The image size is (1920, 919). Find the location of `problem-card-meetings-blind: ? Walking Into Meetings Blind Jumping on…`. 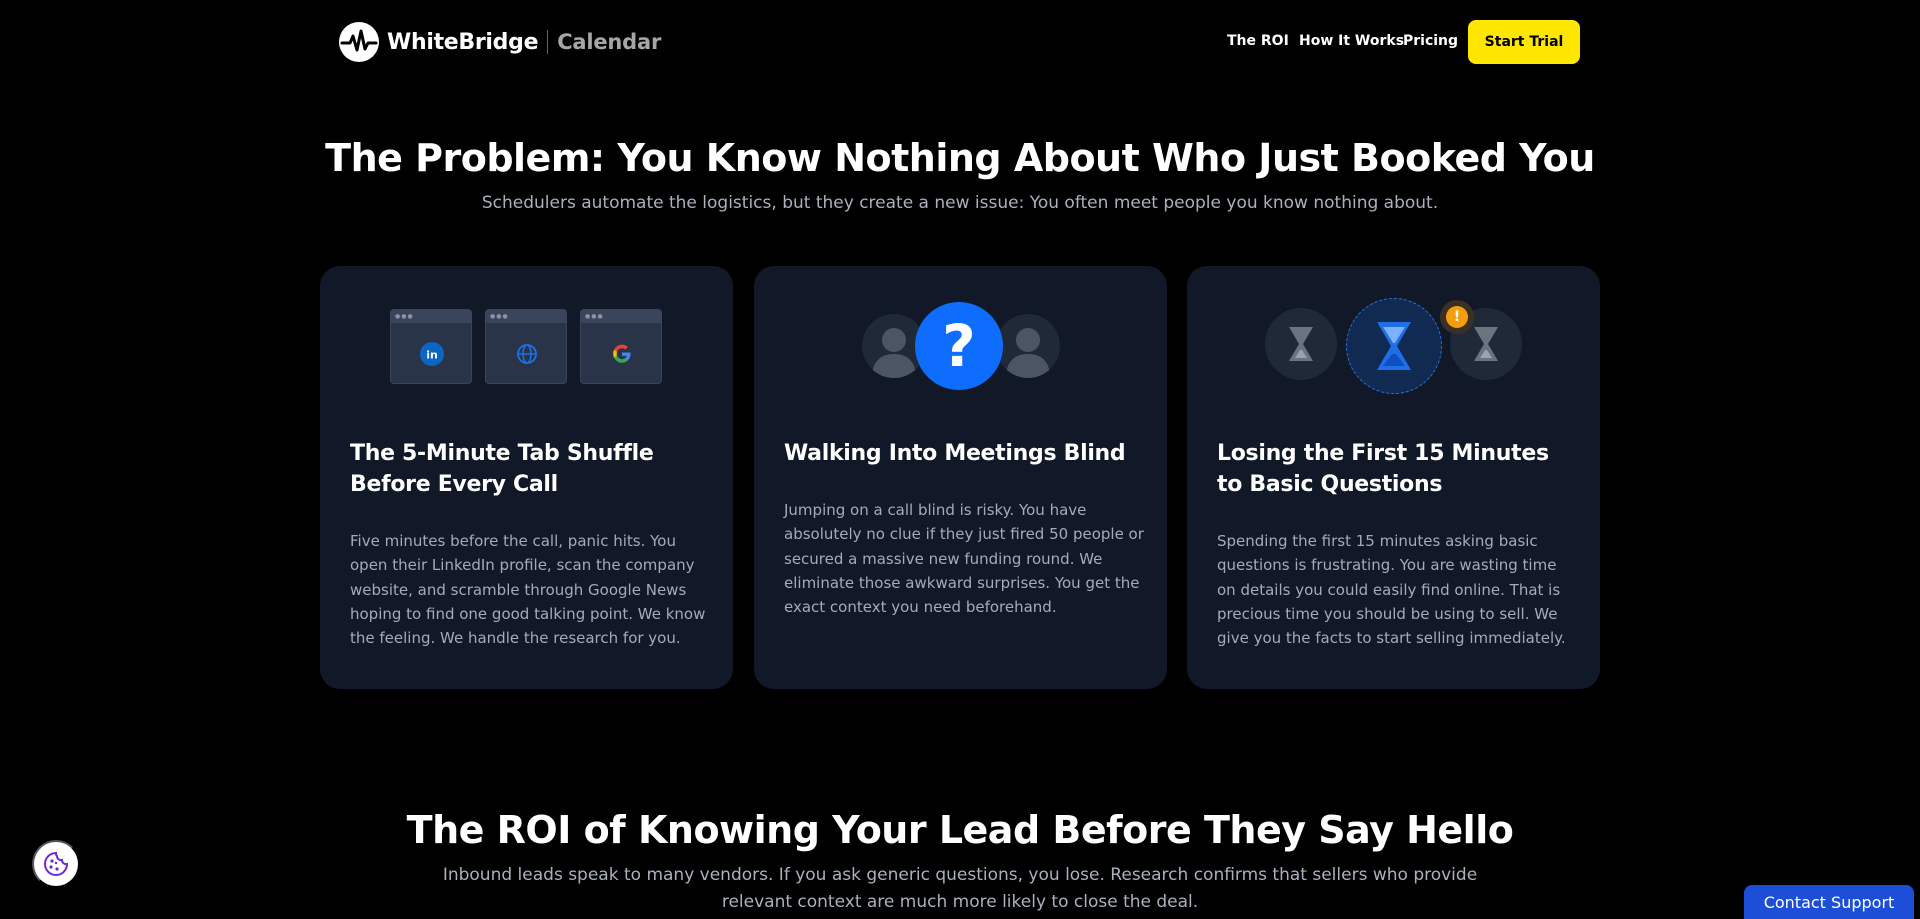

problem-card-meetings-blind: ? Walking Into Meetings Blind Jumping on… is located at coordinates (960, 477).